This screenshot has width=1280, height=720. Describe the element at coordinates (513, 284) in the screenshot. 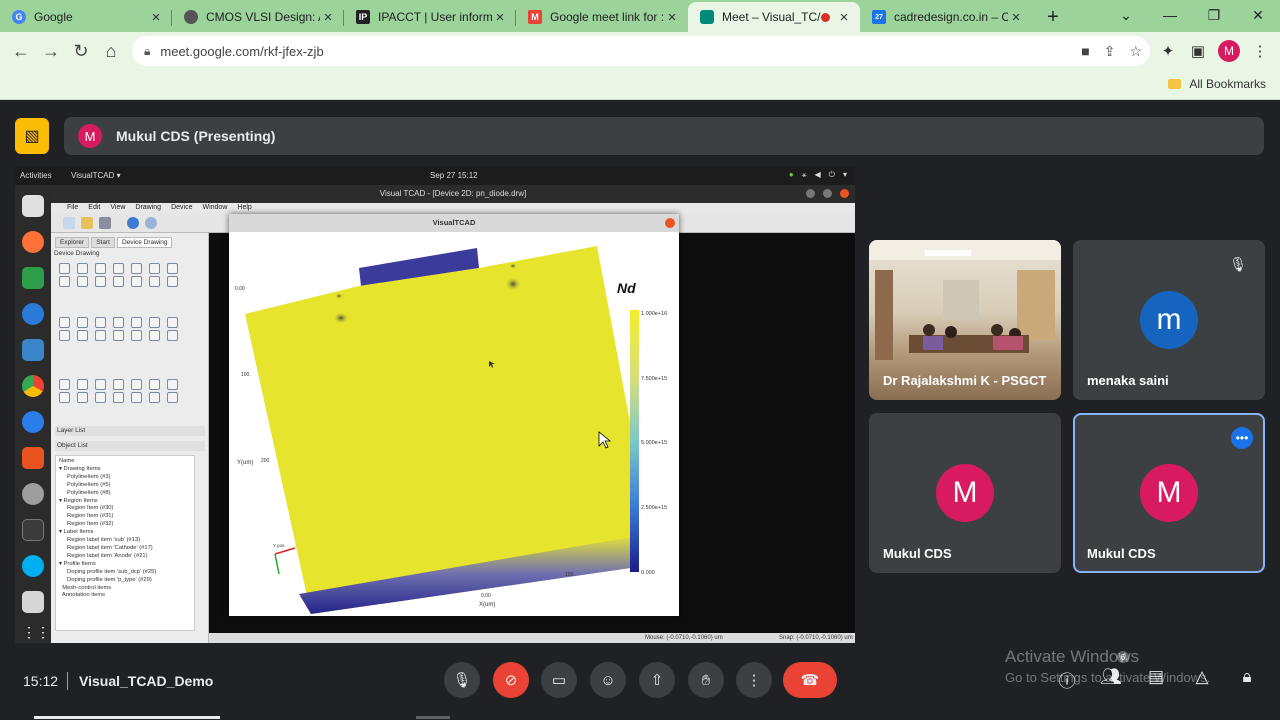

I see `doping-spot` at that location.